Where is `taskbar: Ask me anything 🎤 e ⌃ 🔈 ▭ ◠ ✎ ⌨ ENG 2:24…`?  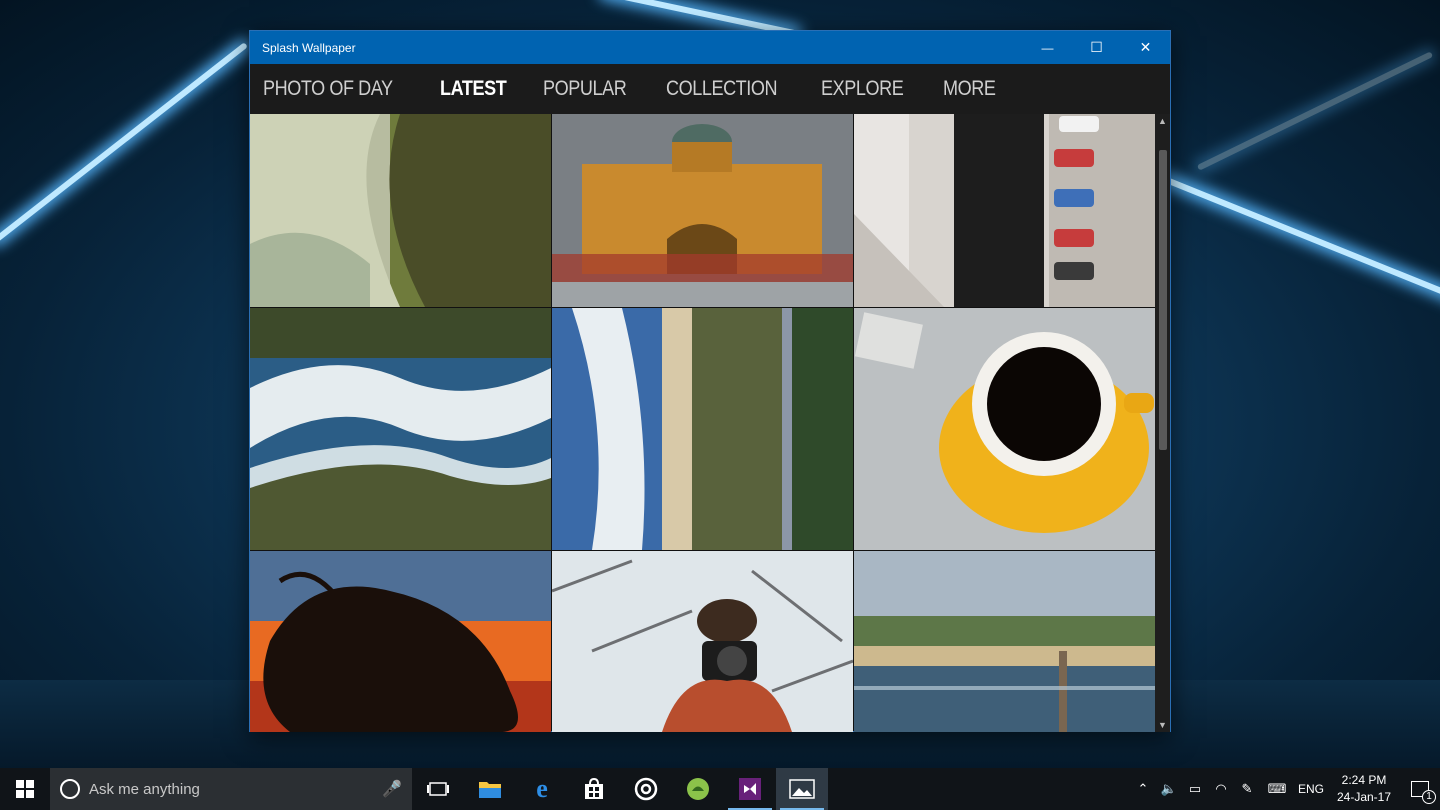
taskbar: Ask me anything 🎤 e ⌃ 🔈 ▭ ◠ ✎ ⌨ ENG 2:24… is located at coordinates (720, 789).